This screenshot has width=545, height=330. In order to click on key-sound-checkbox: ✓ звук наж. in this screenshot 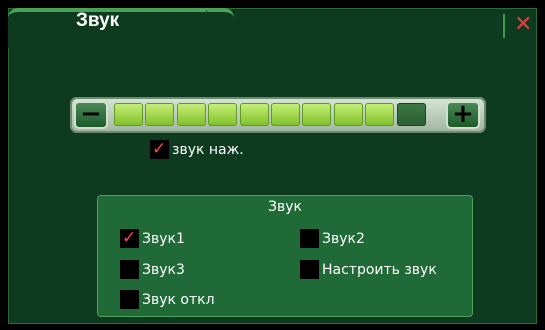, I will do `click(197, 149)`.